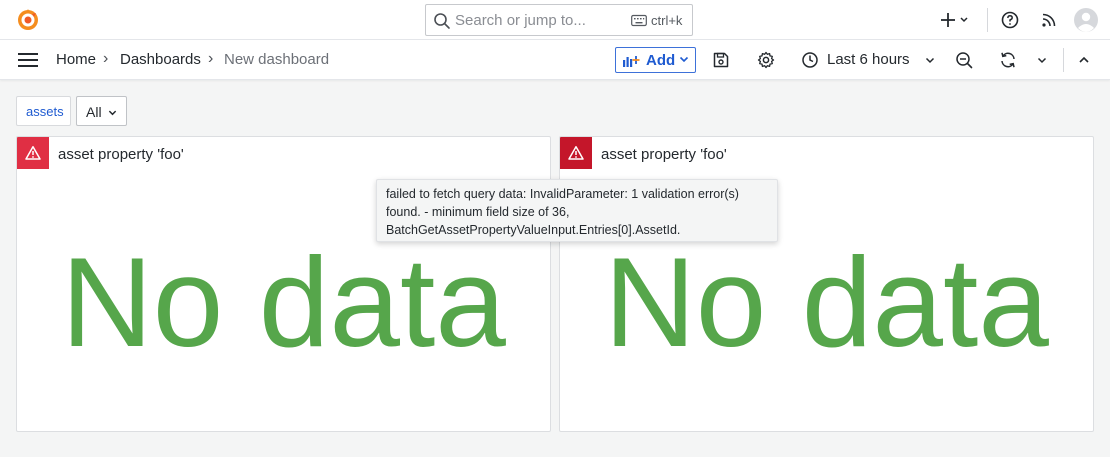  I want to click on news-button, so click(1049, 20).